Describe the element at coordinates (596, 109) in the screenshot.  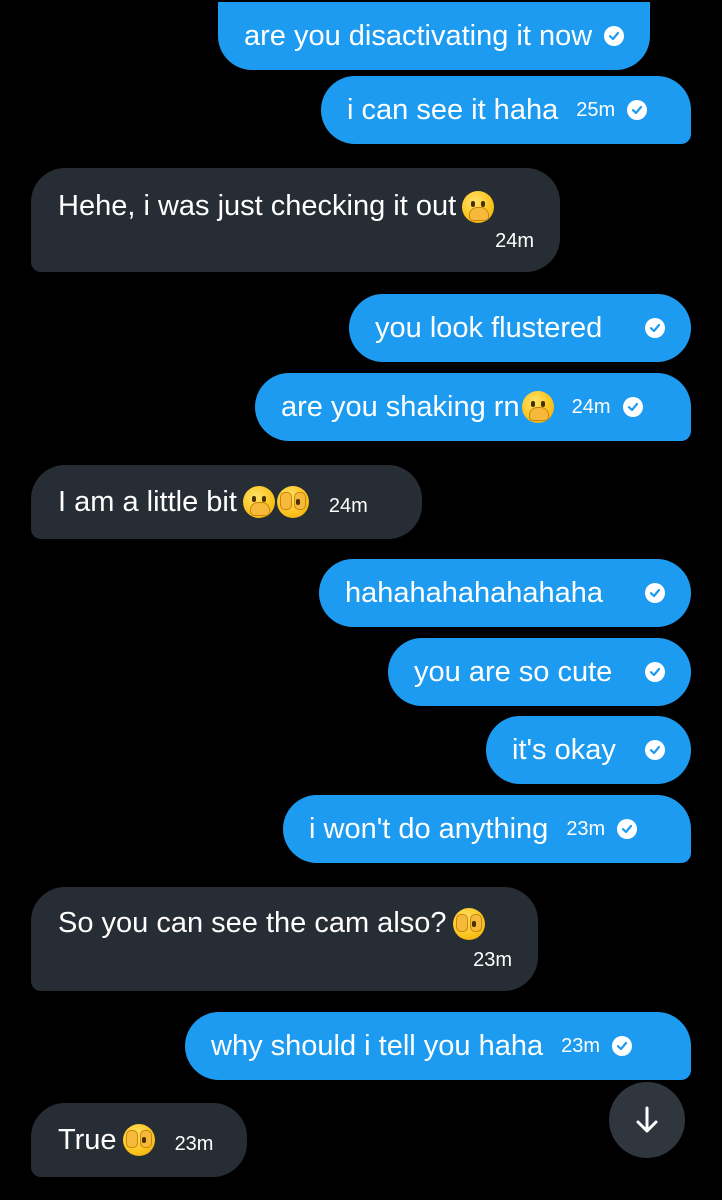
I see `message-time: 25m` at that location.